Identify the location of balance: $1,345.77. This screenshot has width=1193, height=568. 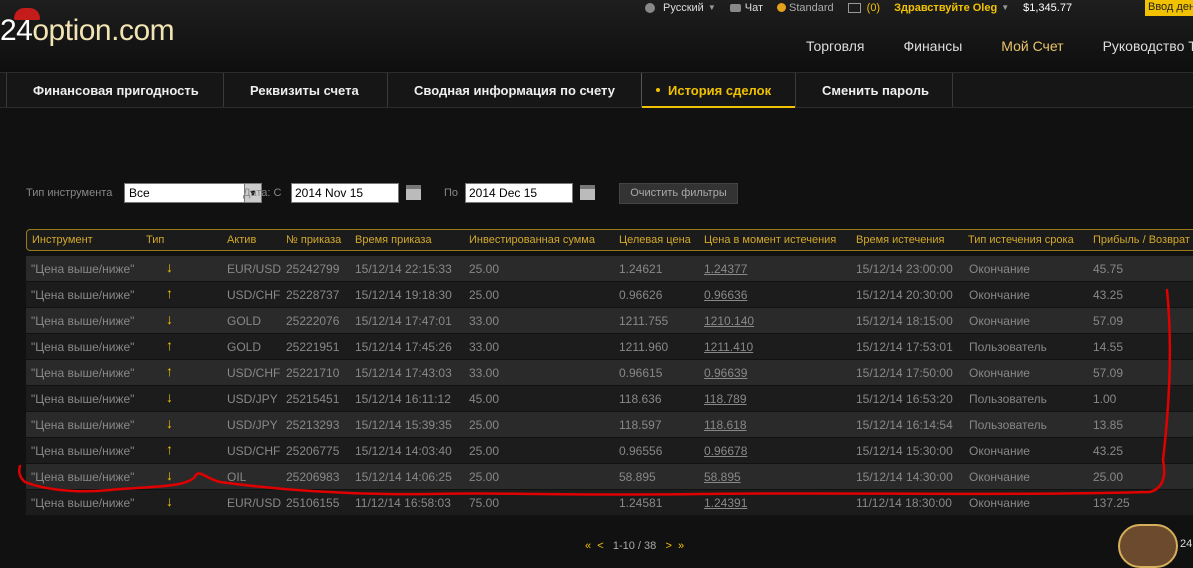
(1048, 7).